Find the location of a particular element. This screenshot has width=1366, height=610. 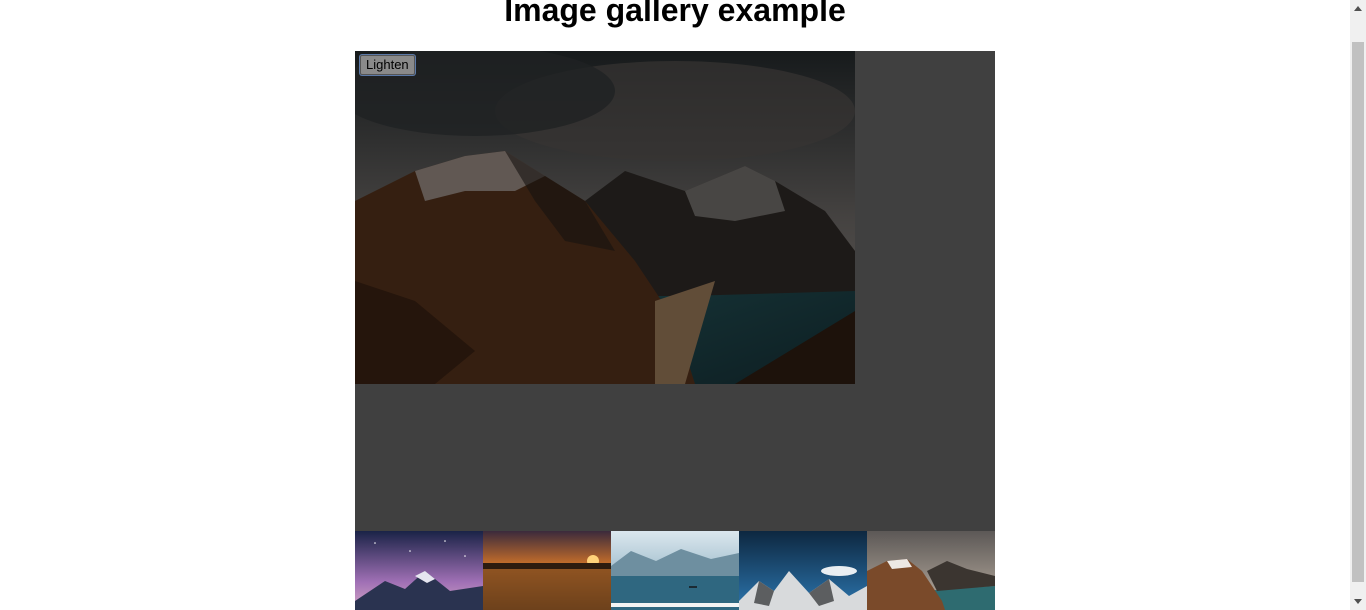

thumbnail-bar is located at coordinates (675, 570).